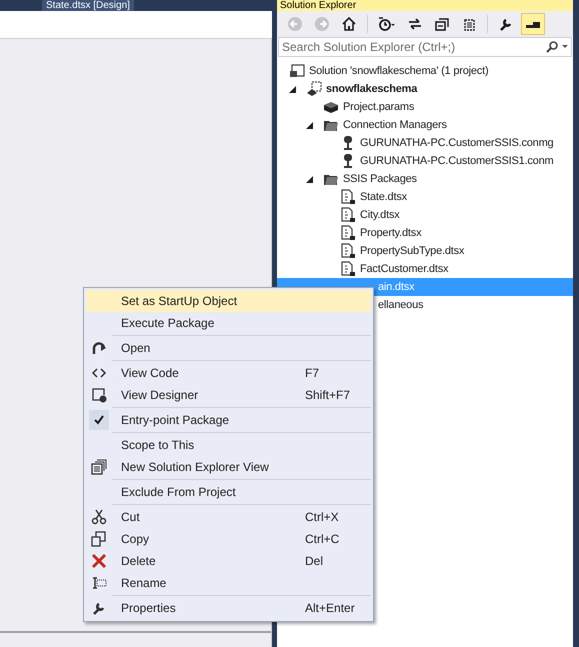  I want to click on collapse-icon, so click(442, 24).